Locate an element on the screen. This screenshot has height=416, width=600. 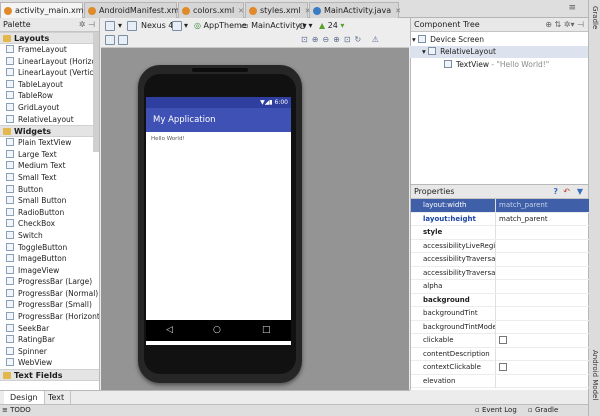
blueprint-mode-icon is located at coordinates (123, 40).